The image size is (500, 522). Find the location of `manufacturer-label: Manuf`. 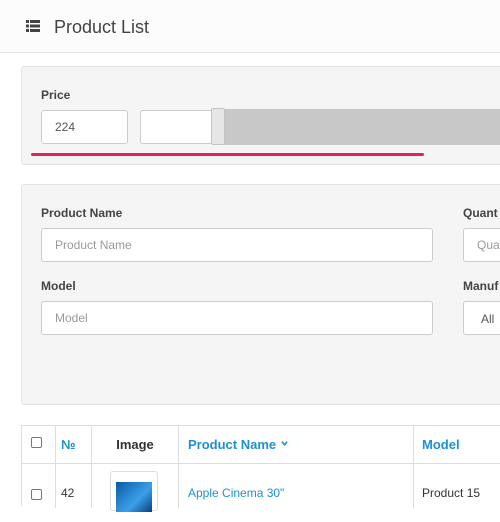

manufacturer-label: Manuf is located at coordinates (481, 286).